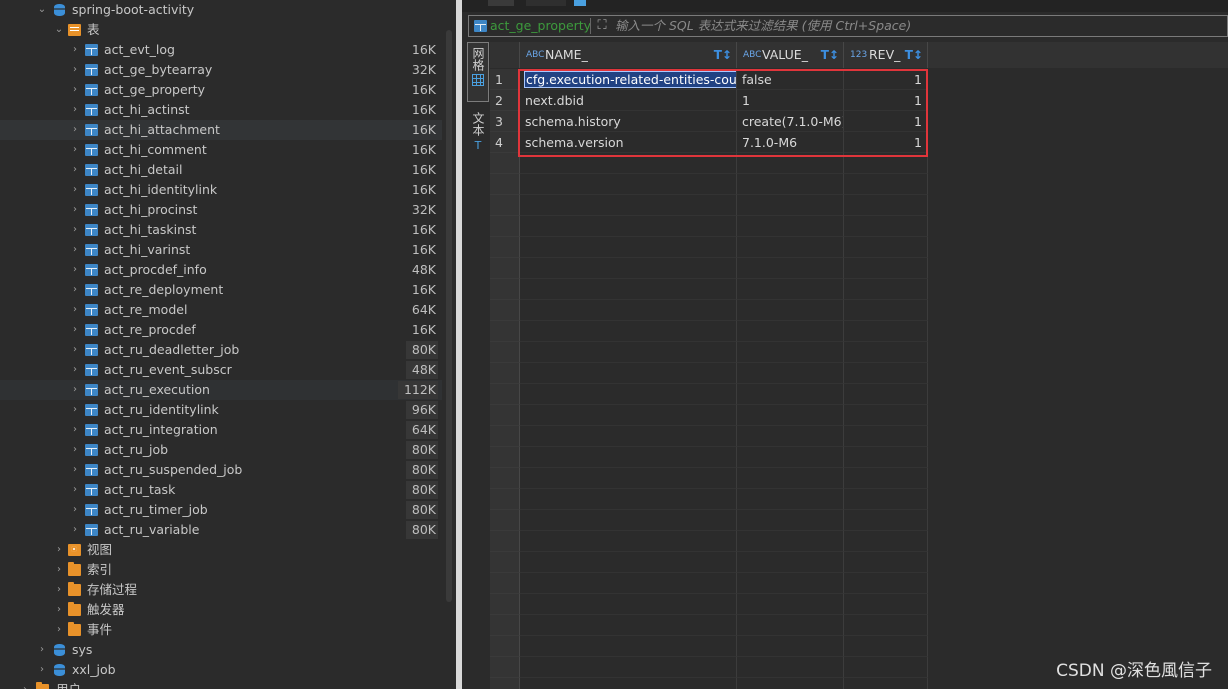 This screenshot has width=1228, height=689. I want to click on tree-item-database: › sys, so click(221, 650).